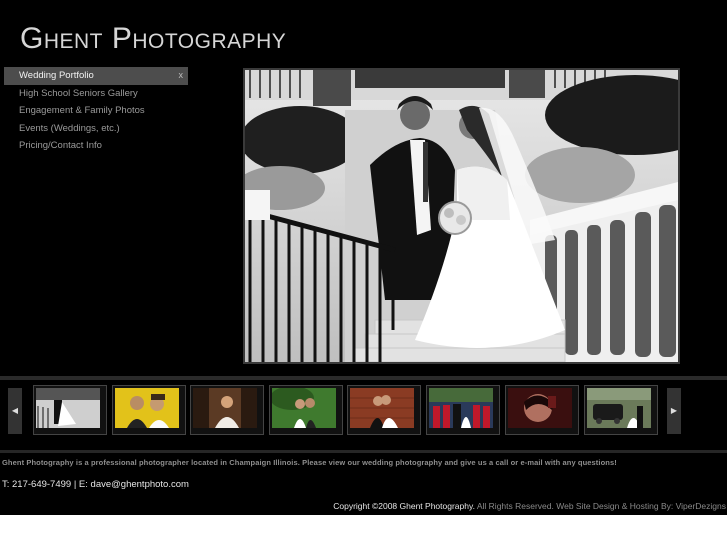 Image resolution: width=727 pixels, height=545 pixels. I want to click on close-icon: x, so click(181, 76).